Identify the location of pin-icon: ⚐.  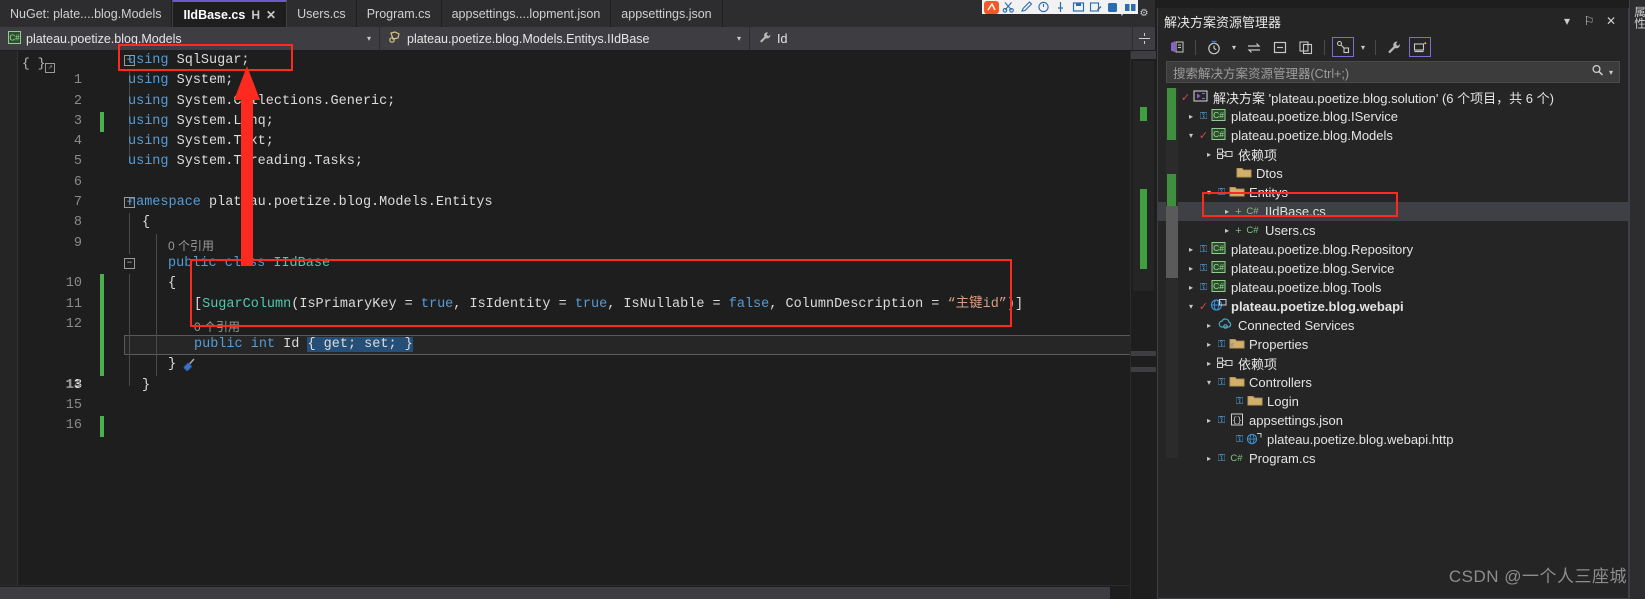
(1589, 21).